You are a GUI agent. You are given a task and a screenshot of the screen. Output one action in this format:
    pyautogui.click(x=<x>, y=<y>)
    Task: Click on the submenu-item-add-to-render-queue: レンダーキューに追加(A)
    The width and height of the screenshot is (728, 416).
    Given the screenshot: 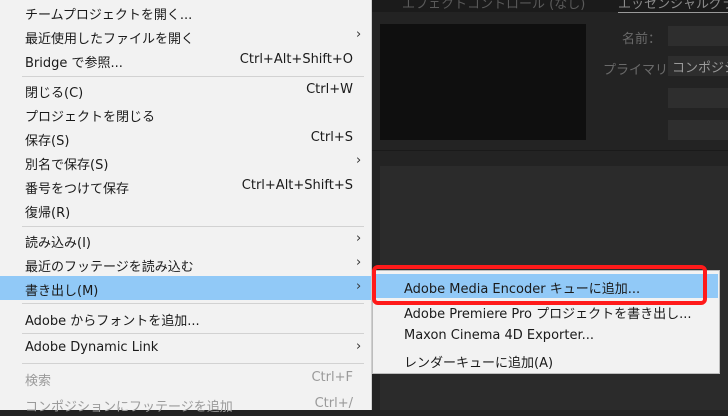 What is the action you would take?
    pyautogui.click(x=546, y=360)
    